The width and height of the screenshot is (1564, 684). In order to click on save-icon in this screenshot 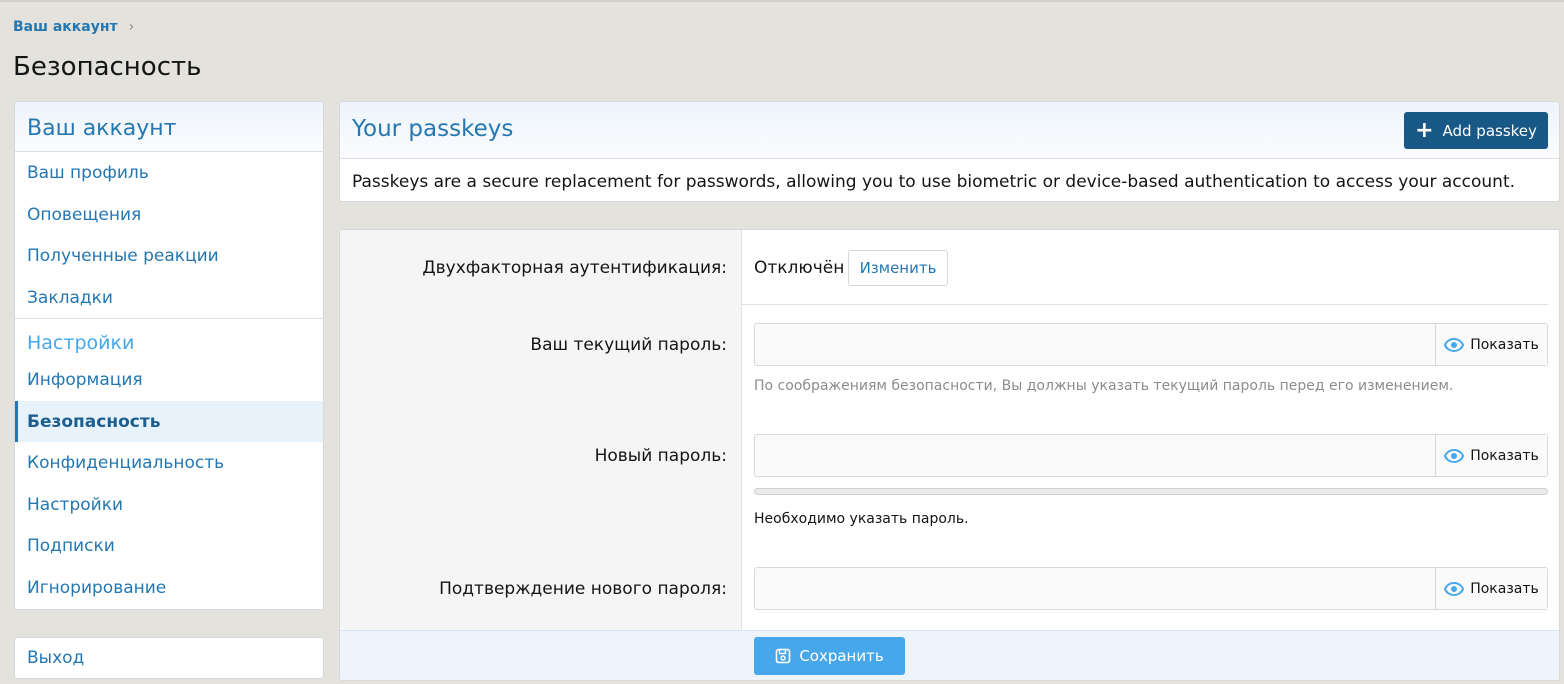, I will do `click(783, 656)`.